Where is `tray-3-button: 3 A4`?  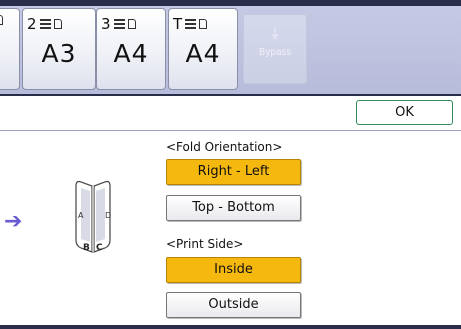
tray-3-button: 3 A4 is located at coordinates (131, 49).